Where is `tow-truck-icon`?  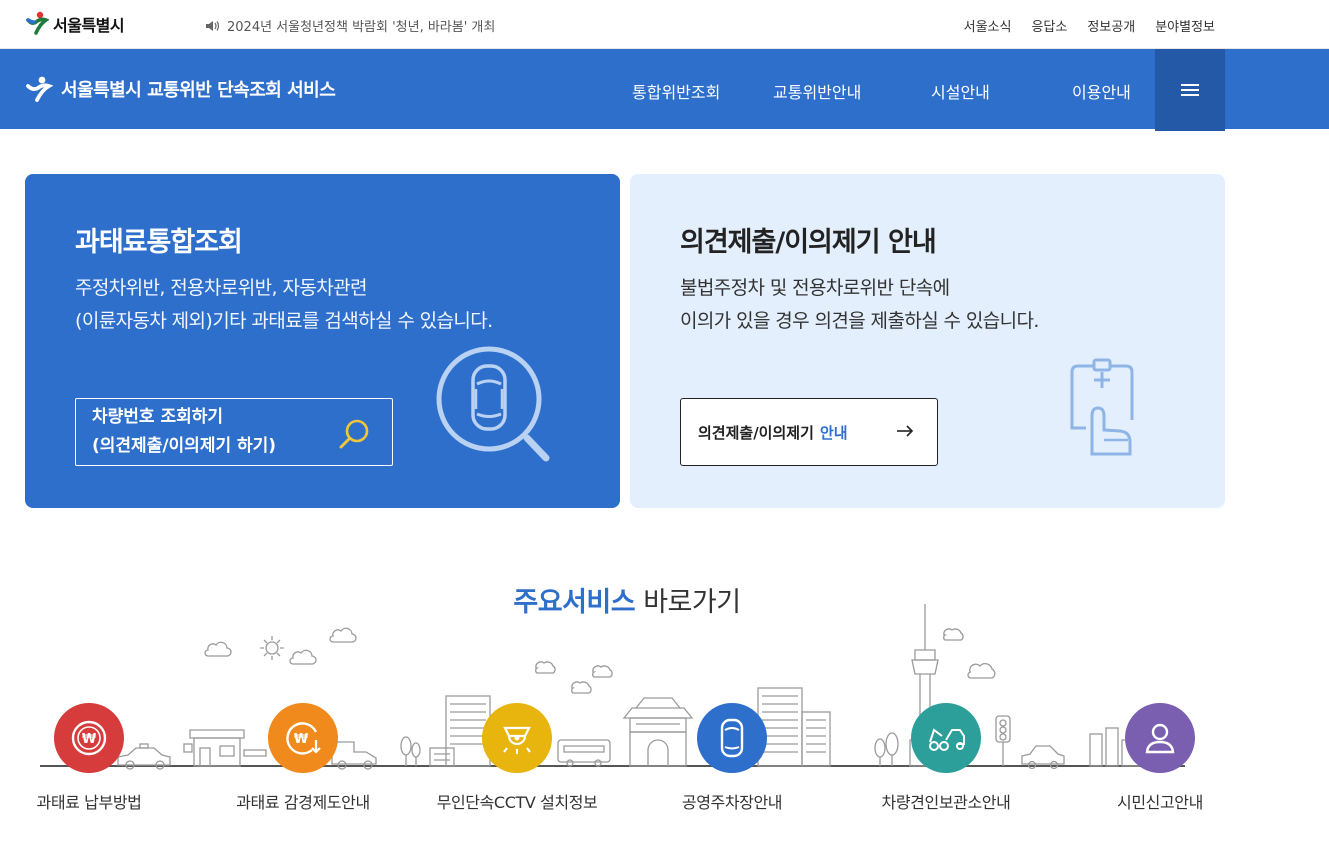
tow-truck-icon is located at coordinates (947, 739).